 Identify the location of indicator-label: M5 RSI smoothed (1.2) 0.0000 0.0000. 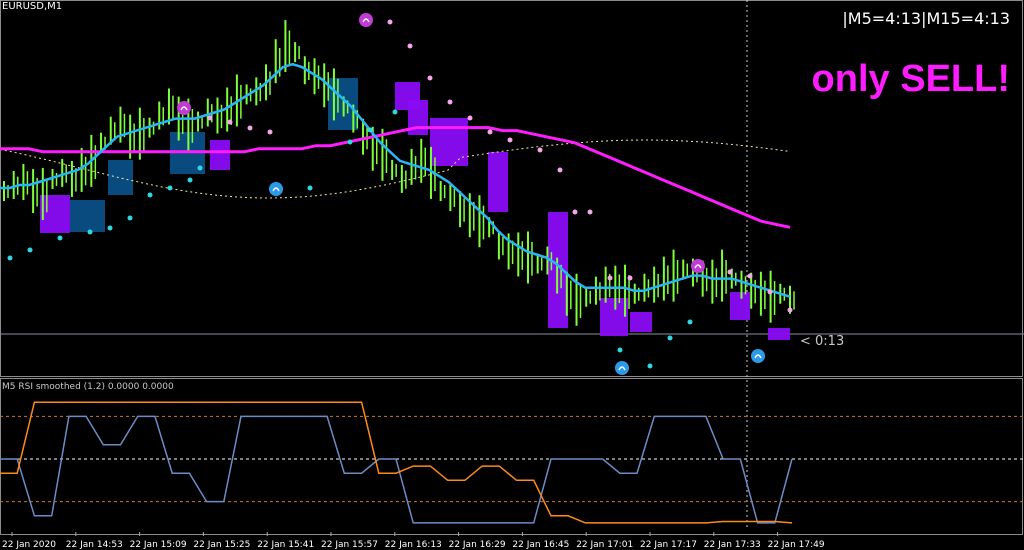
(88, 387).